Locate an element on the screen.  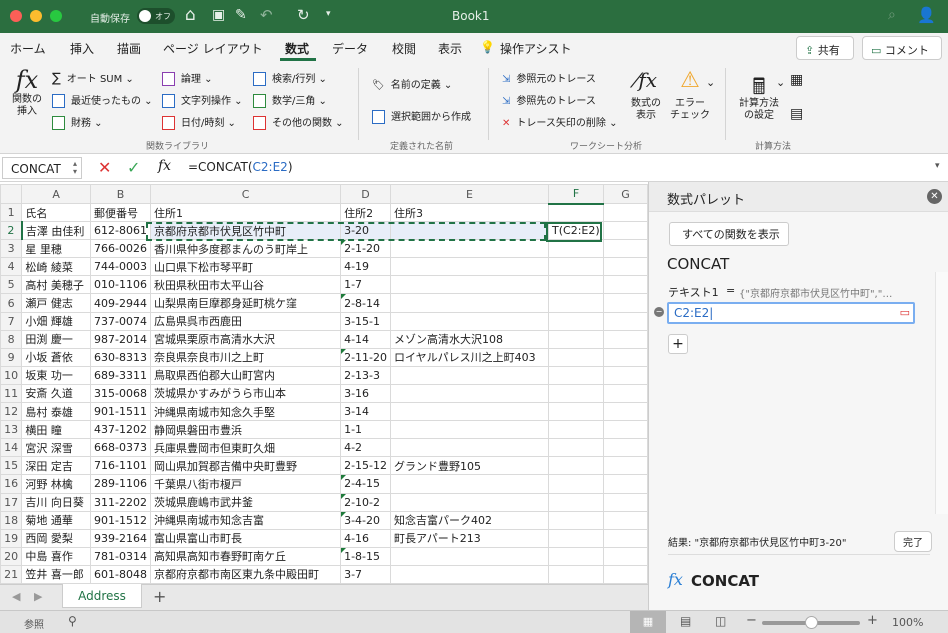
cell-D17: 2-10-2 is located at coordinates (366, 502).